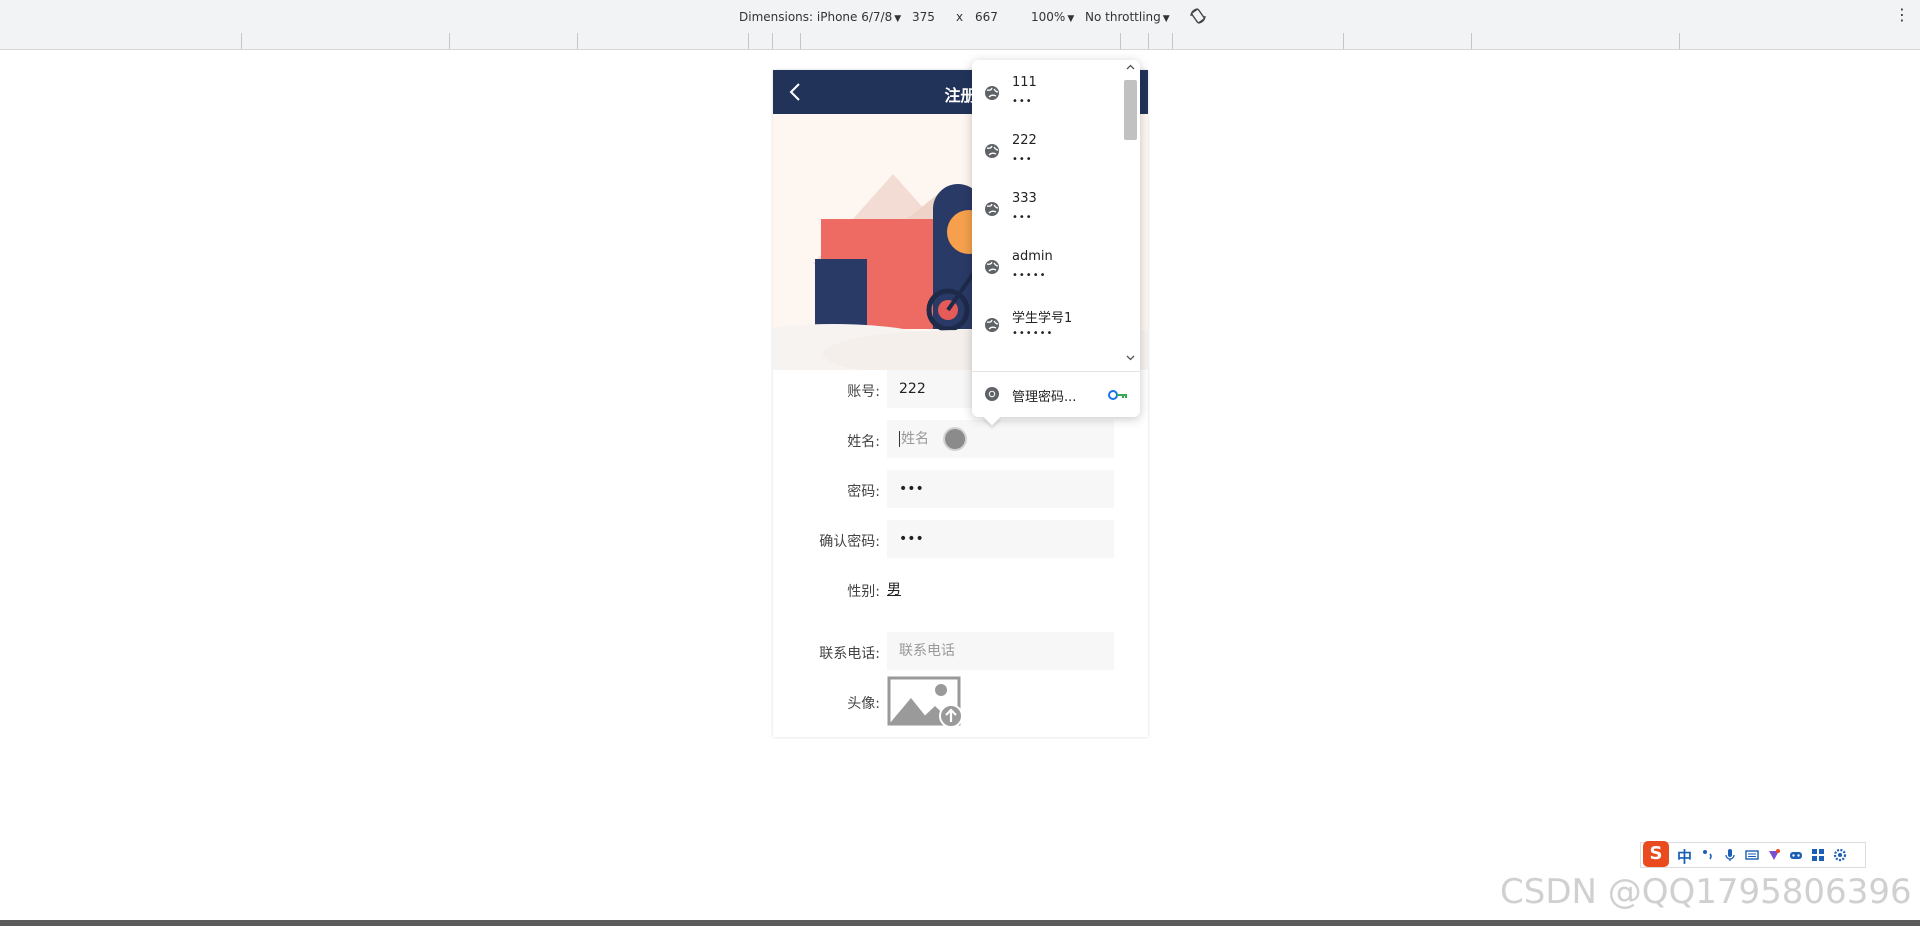  I want to click on account-label: 账号:, so click(863, 392).